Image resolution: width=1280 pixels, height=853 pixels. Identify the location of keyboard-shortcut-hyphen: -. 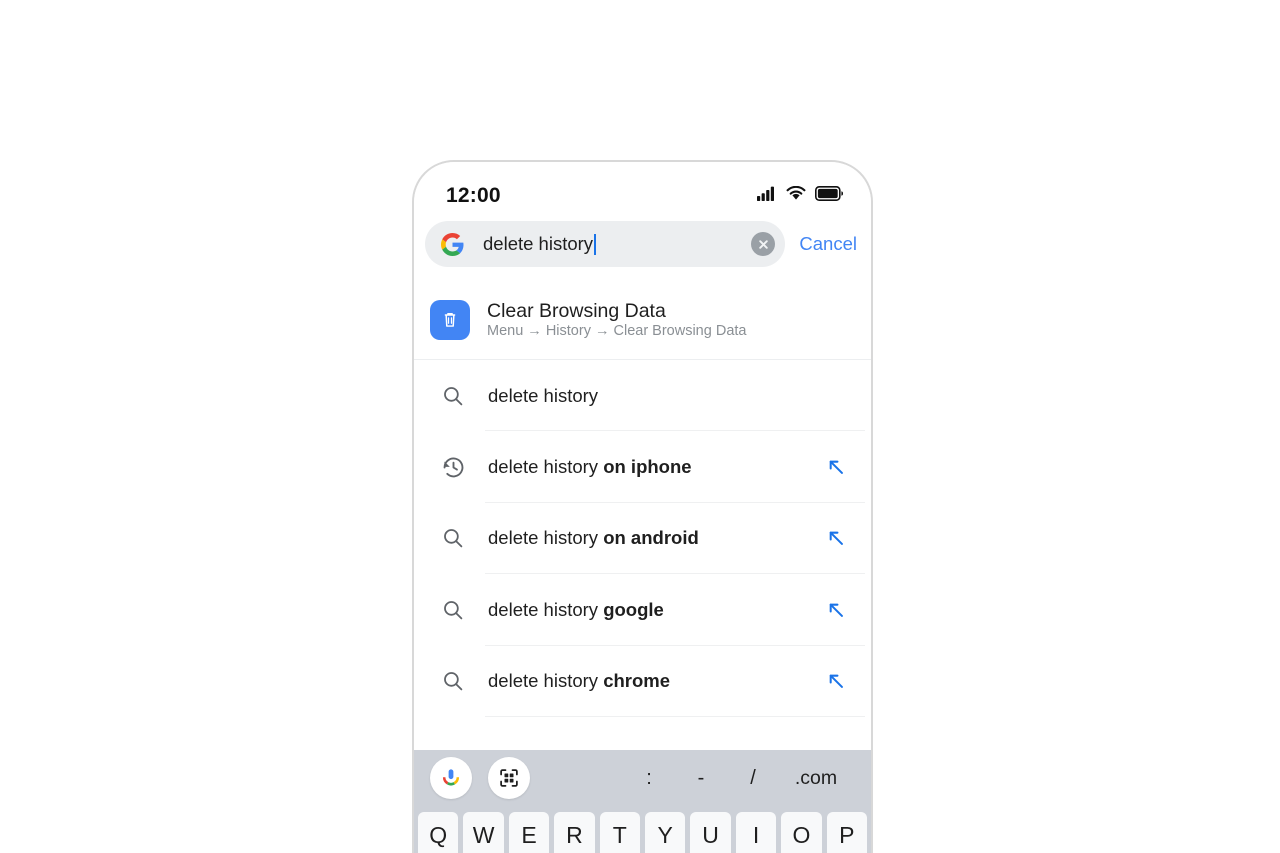
(701, 778).